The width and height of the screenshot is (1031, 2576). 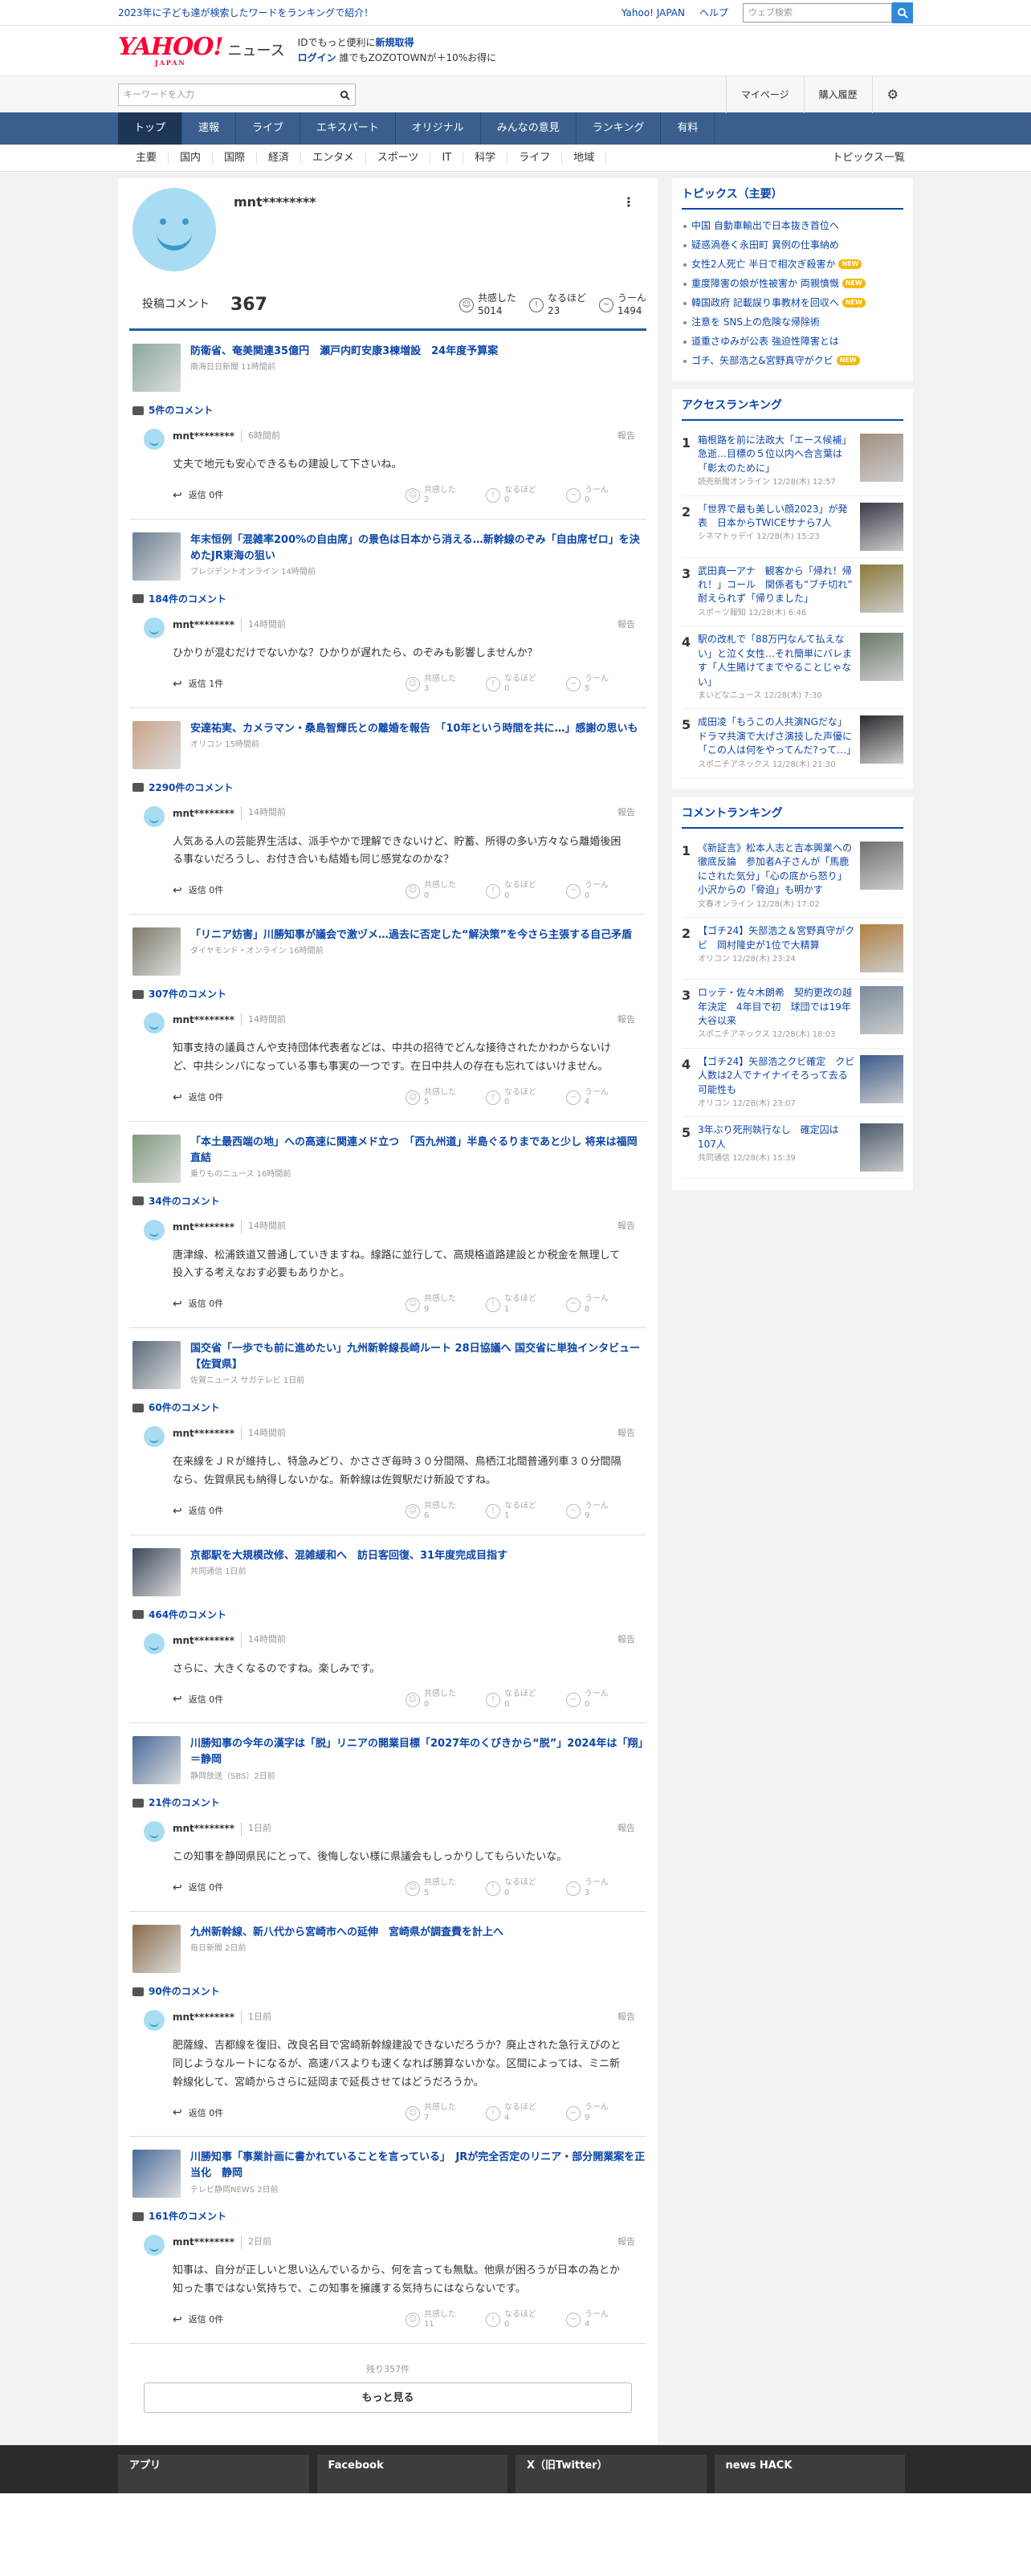 What do you see at coordinates (369, 13) in the screenshot?
I see `promo-link: 2023年に子ども達が検索したワードをランキングで紹介！` at bounding box center [369, 13].